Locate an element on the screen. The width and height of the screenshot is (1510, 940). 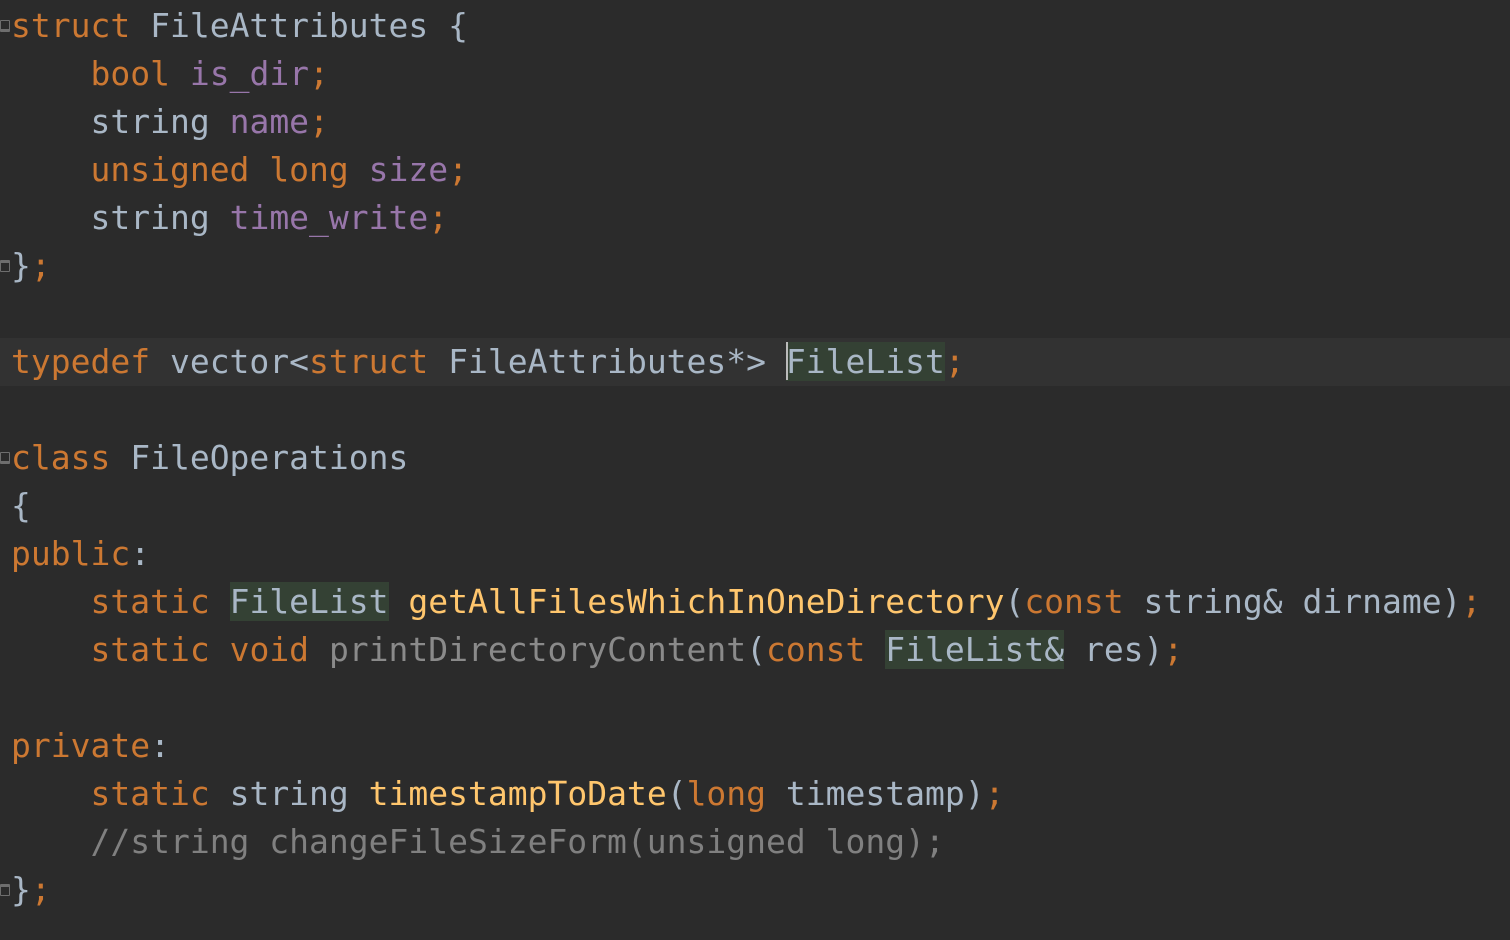
code-line: { is located at coordinates (755, 506).